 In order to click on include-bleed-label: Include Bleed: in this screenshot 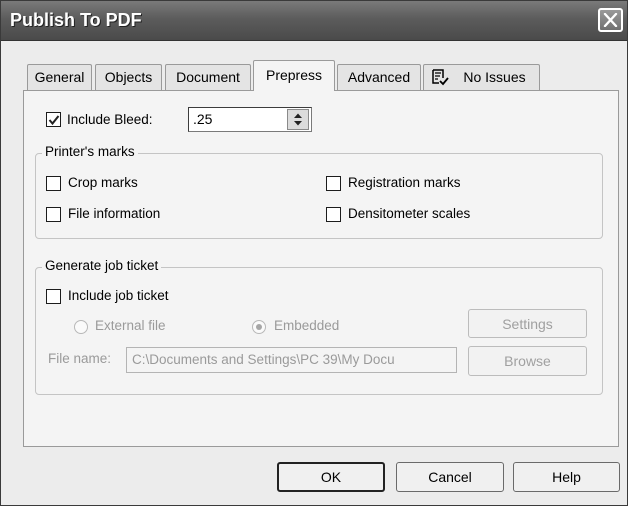, I will do `click(110, 119)`.